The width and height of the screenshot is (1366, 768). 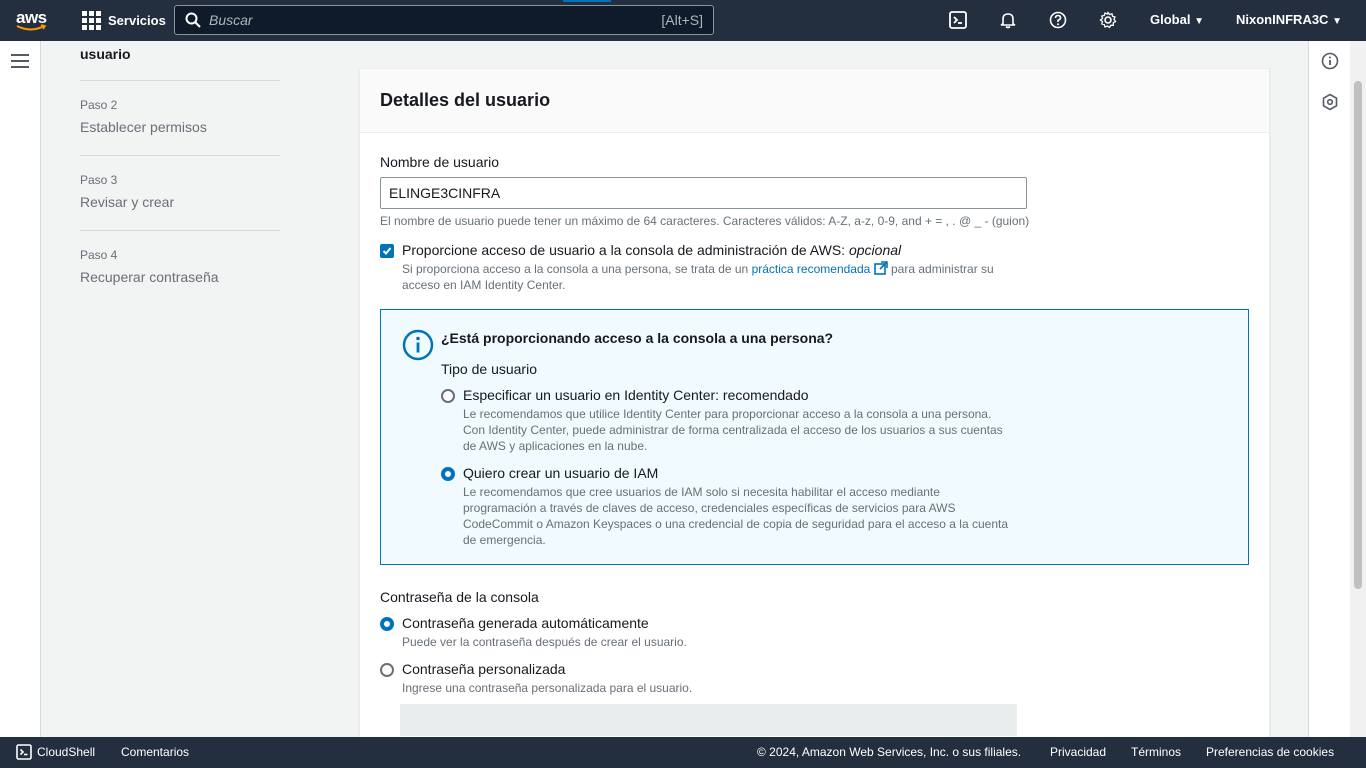 What do you see at coordinates (180, 193) in the screenshot?
I see `wizard-step-3: Paso 3 Revisar y crear` at bounding box center [180, 193].